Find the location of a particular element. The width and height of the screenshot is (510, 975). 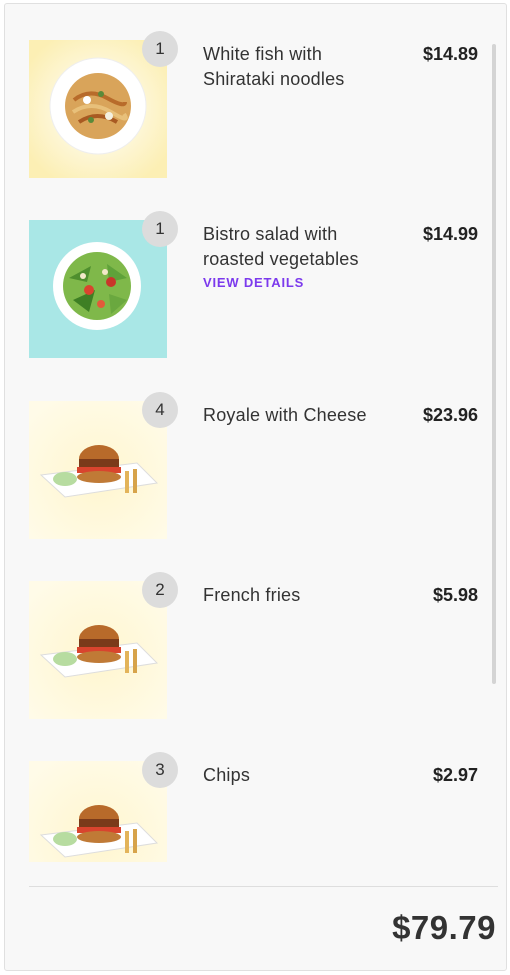

scrollbar is located at coordinates (494, 364).